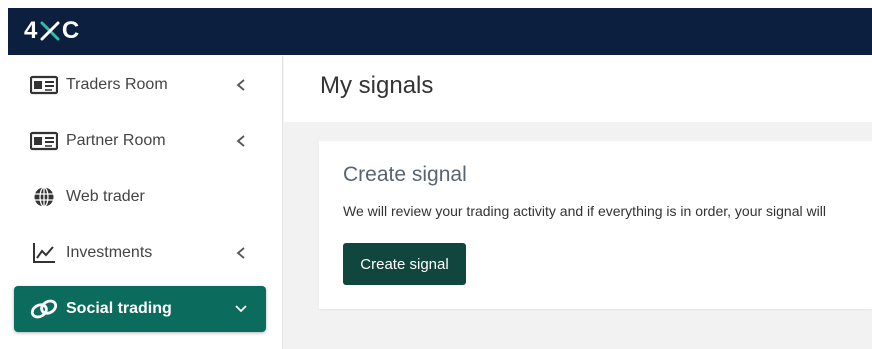 Image resolution: width=872 pixels, height=349 pixels. I want to click on chevron-down-icon, so click(241, 309).